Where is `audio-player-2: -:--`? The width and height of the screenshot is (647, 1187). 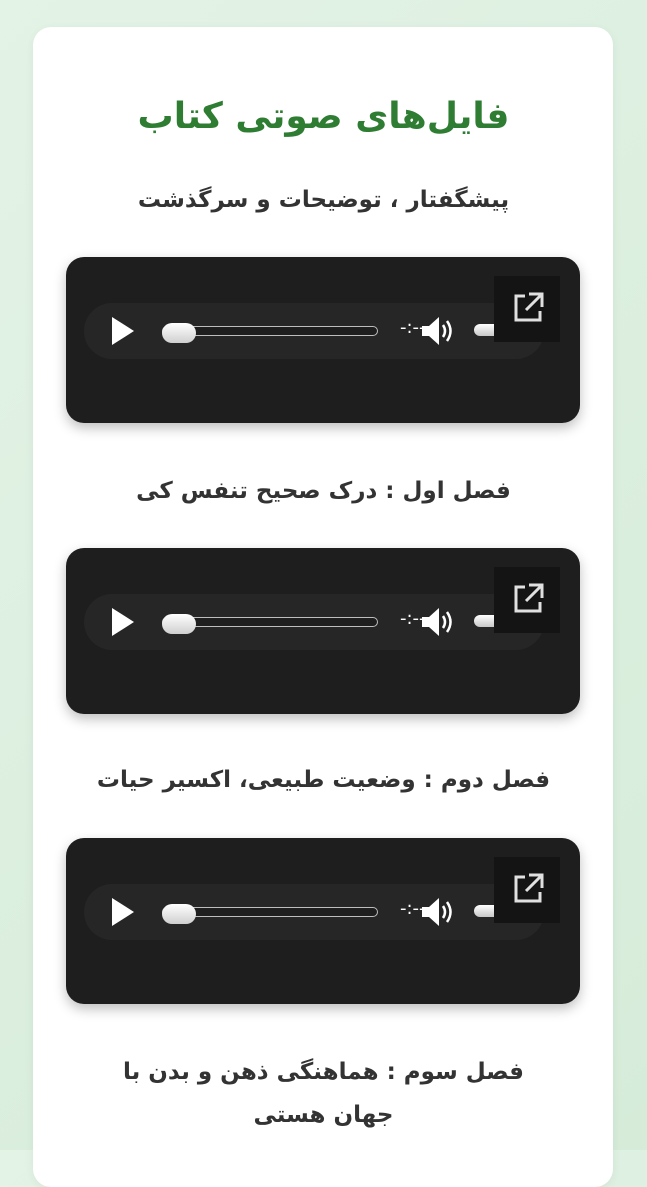
audio-player-2: -:-- is located at coordinates (323, 631).